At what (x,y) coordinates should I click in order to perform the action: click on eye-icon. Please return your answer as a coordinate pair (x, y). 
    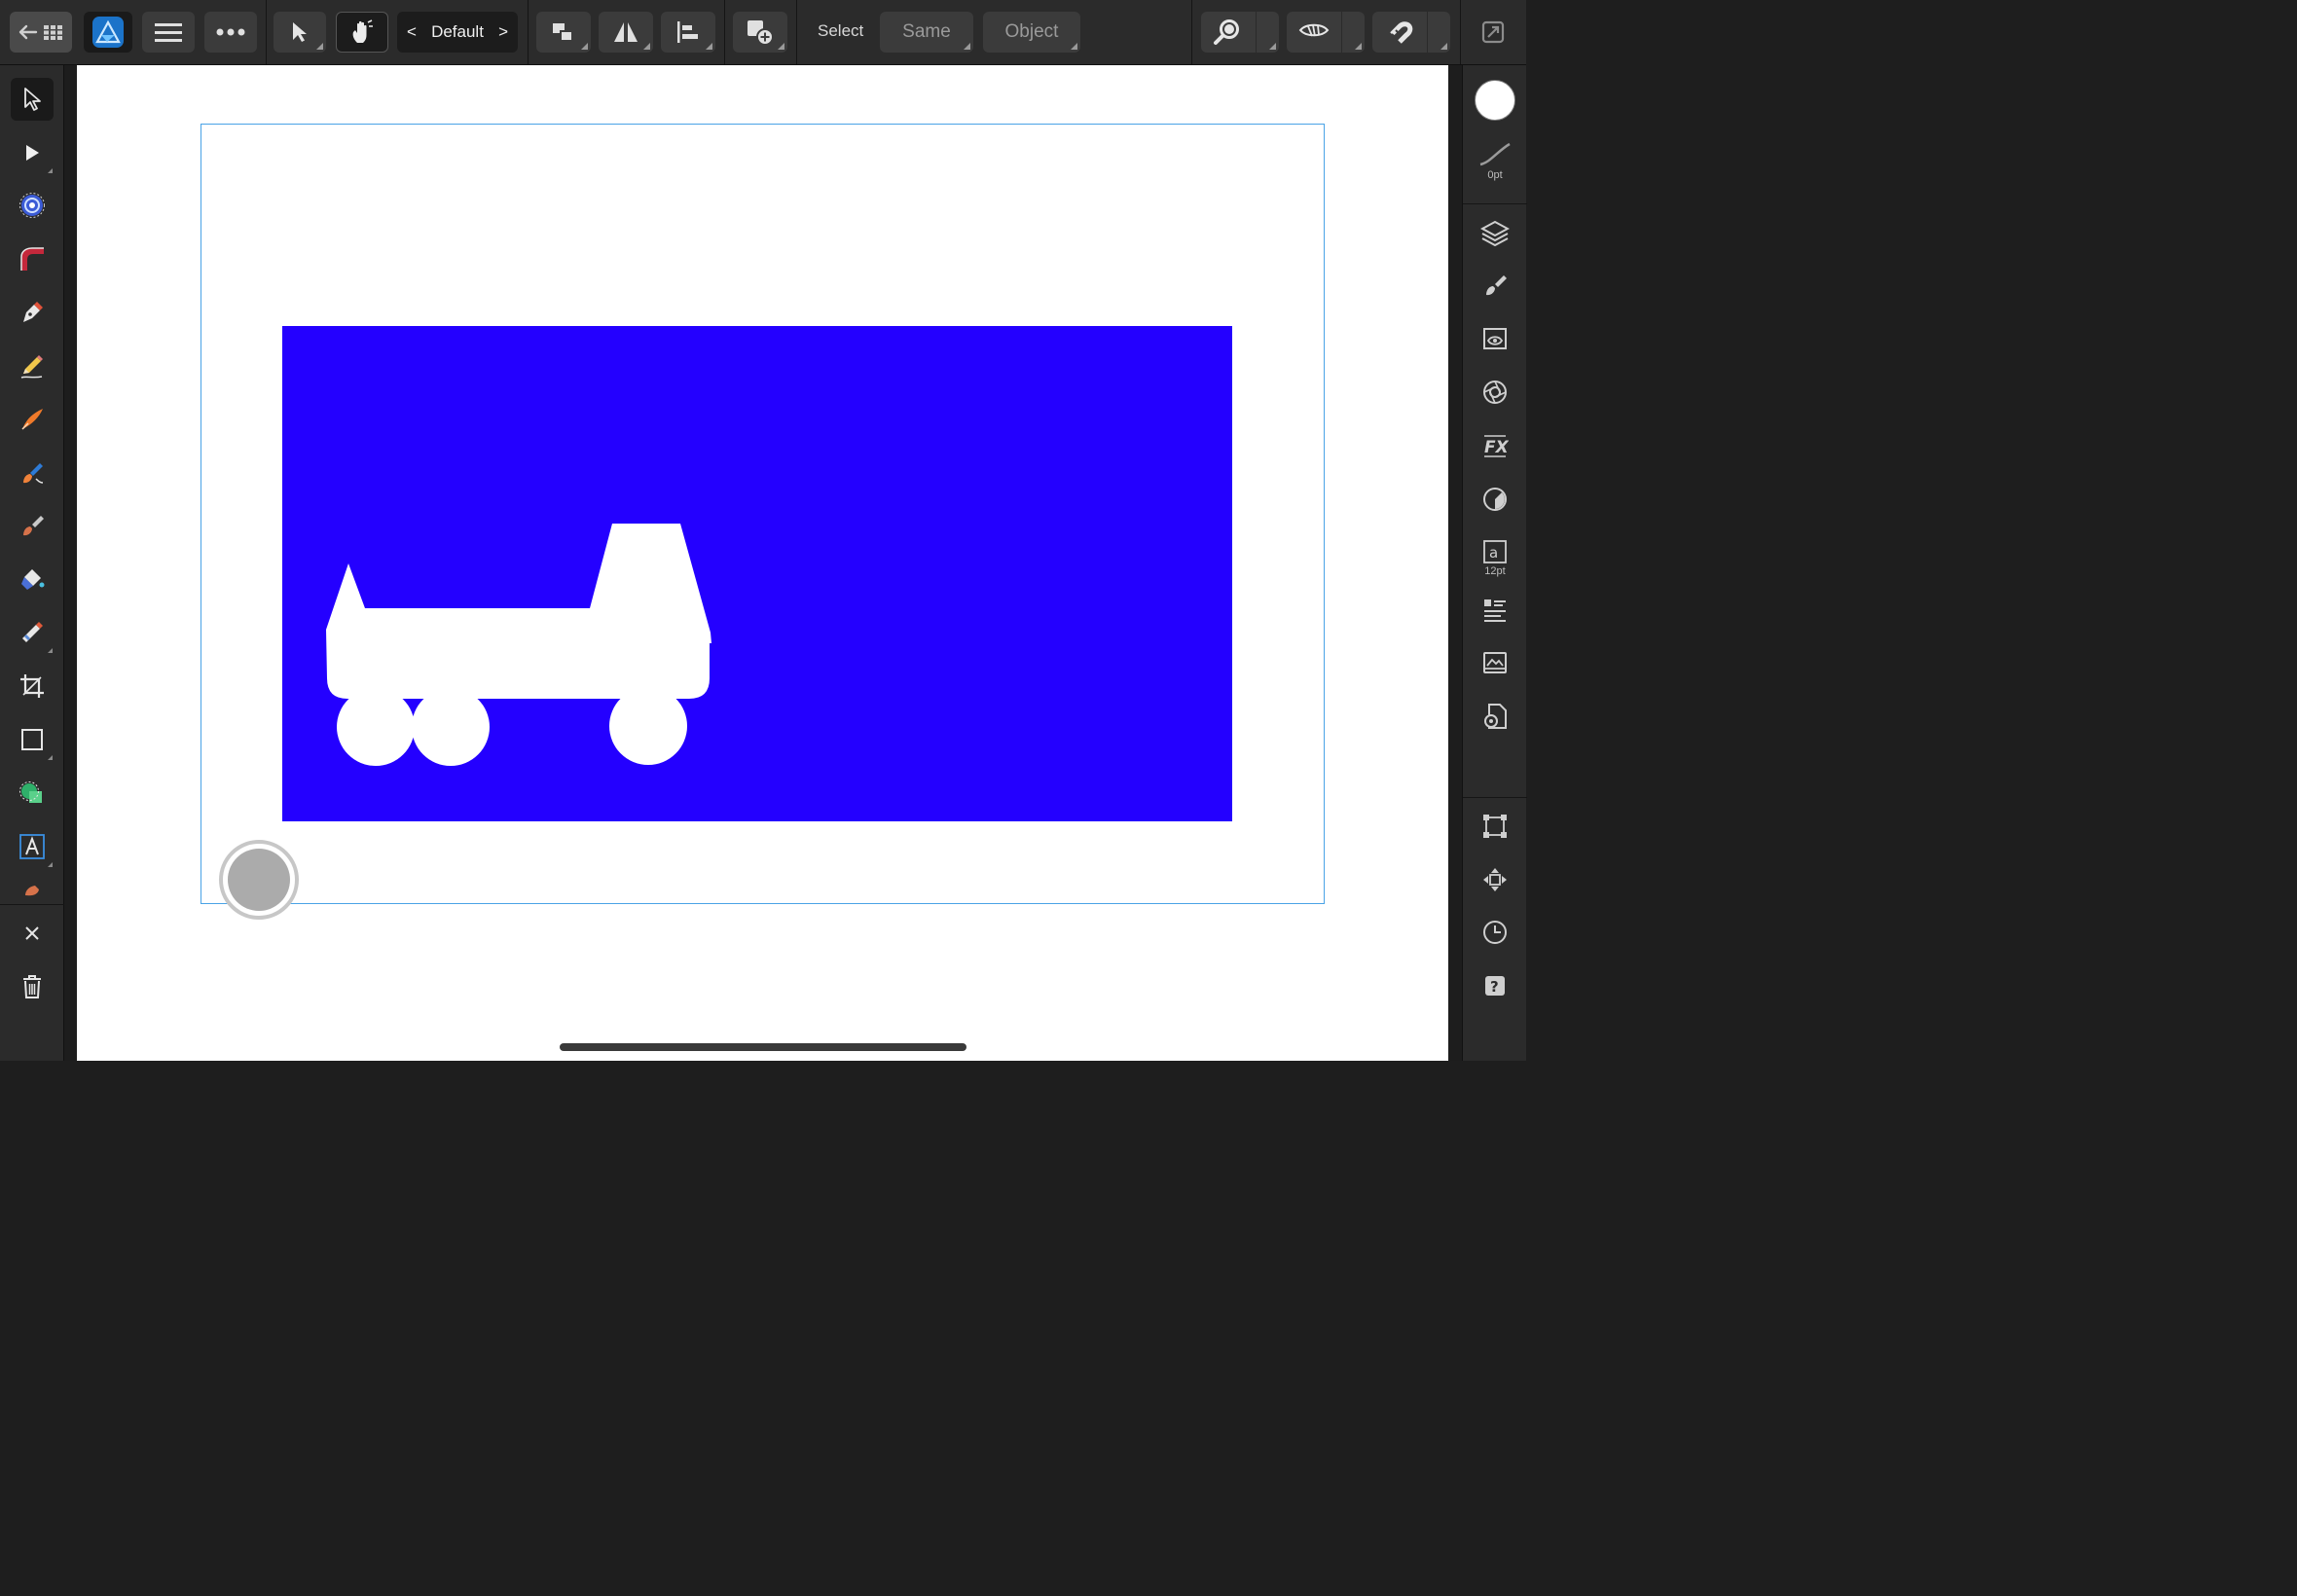
    Looking at the image, I should click on (1314, 30).